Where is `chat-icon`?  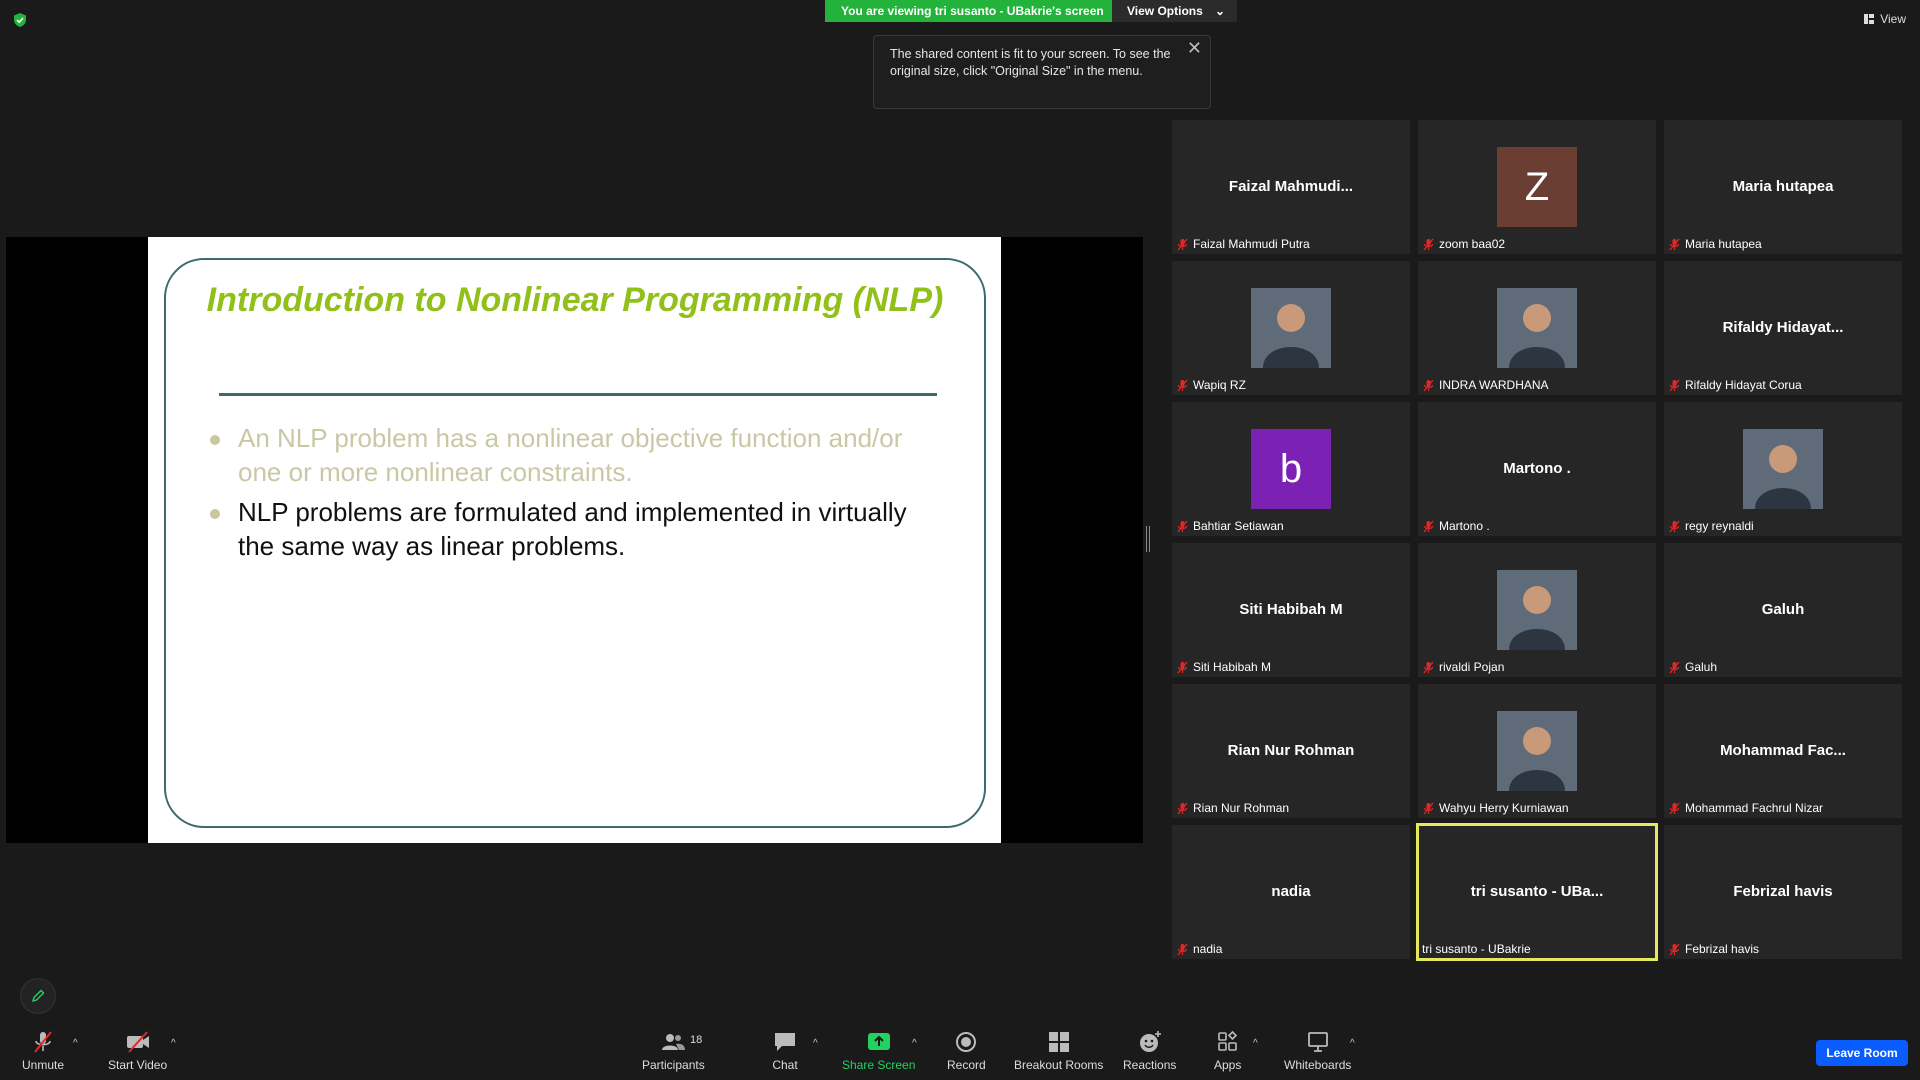
chat-icon is located at coordinates (785, 1042).